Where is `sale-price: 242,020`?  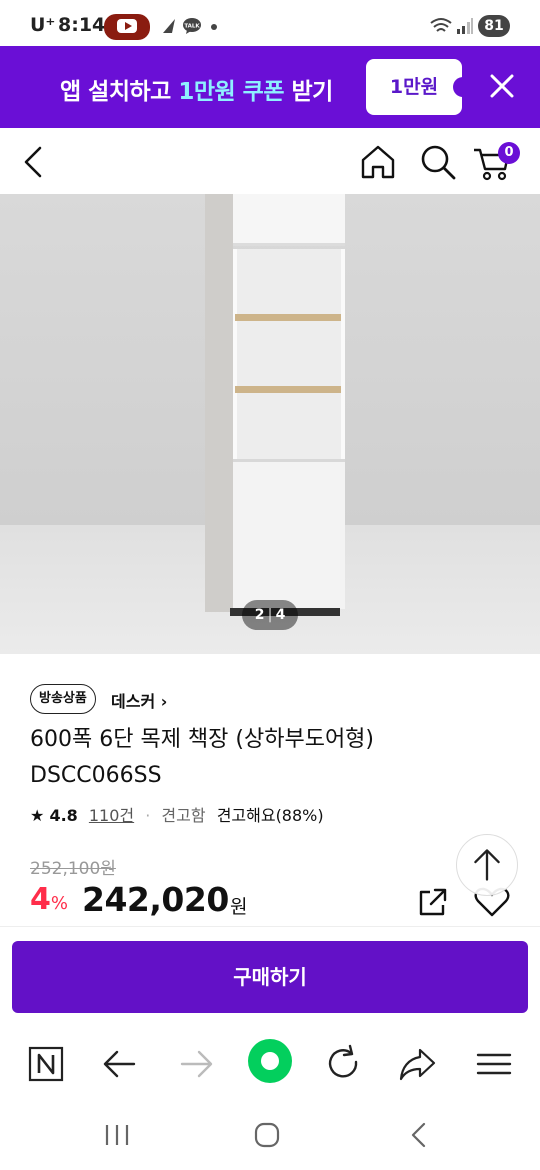 sale-price: 242,020 is located at coordinates (155, 899).